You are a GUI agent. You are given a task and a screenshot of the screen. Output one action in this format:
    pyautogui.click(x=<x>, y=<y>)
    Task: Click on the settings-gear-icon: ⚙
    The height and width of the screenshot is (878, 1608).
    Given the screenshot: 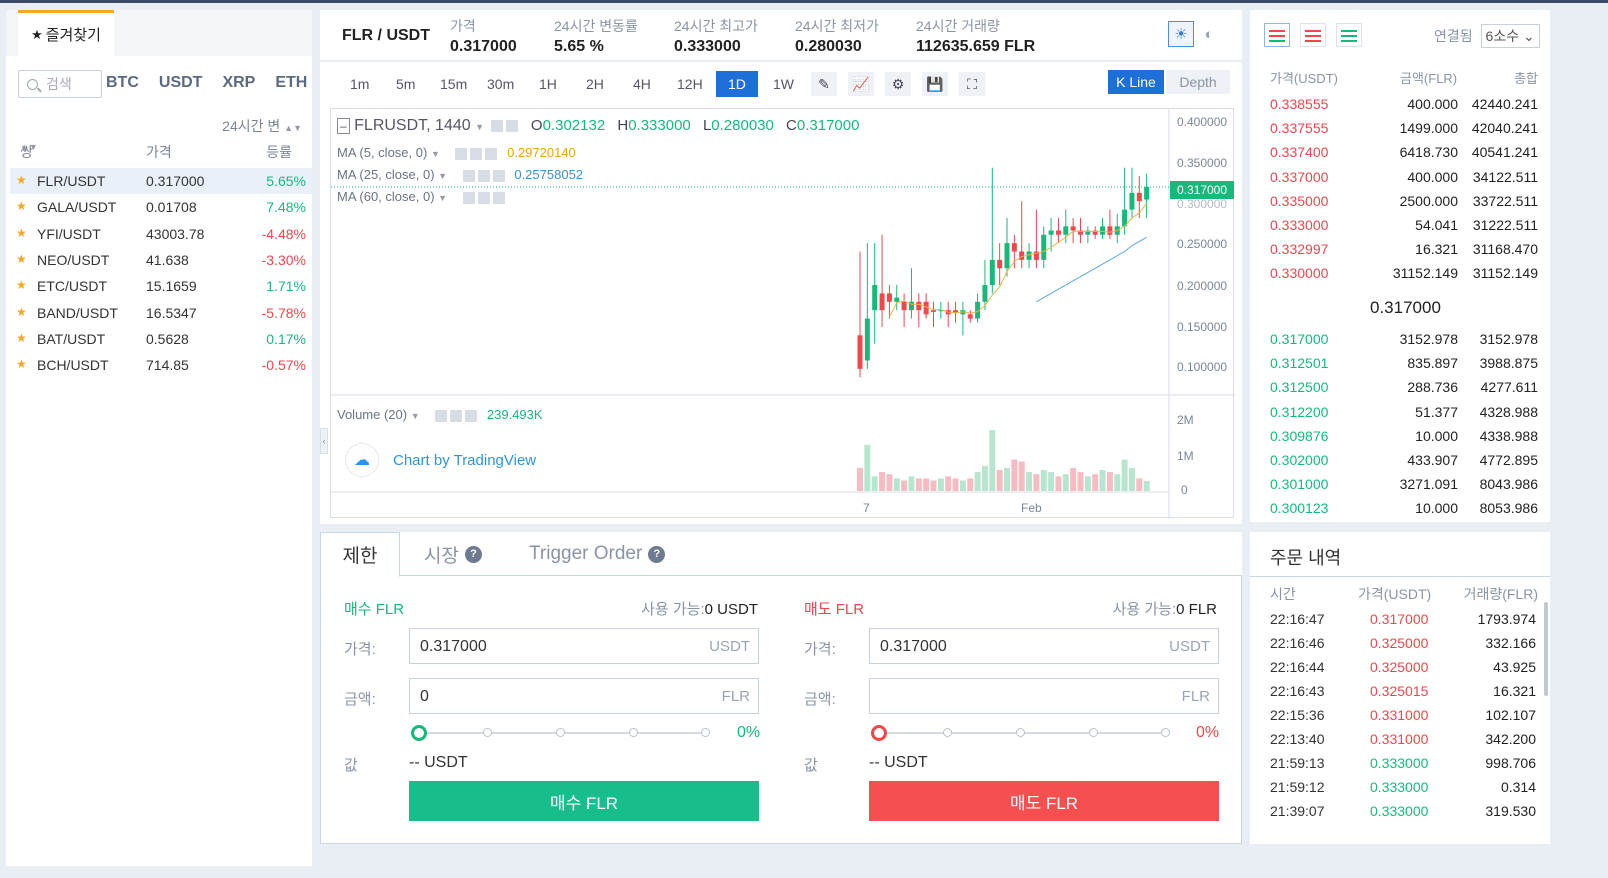 What is the action you would take?
    pyautogui.click(x=898, y=84)
    